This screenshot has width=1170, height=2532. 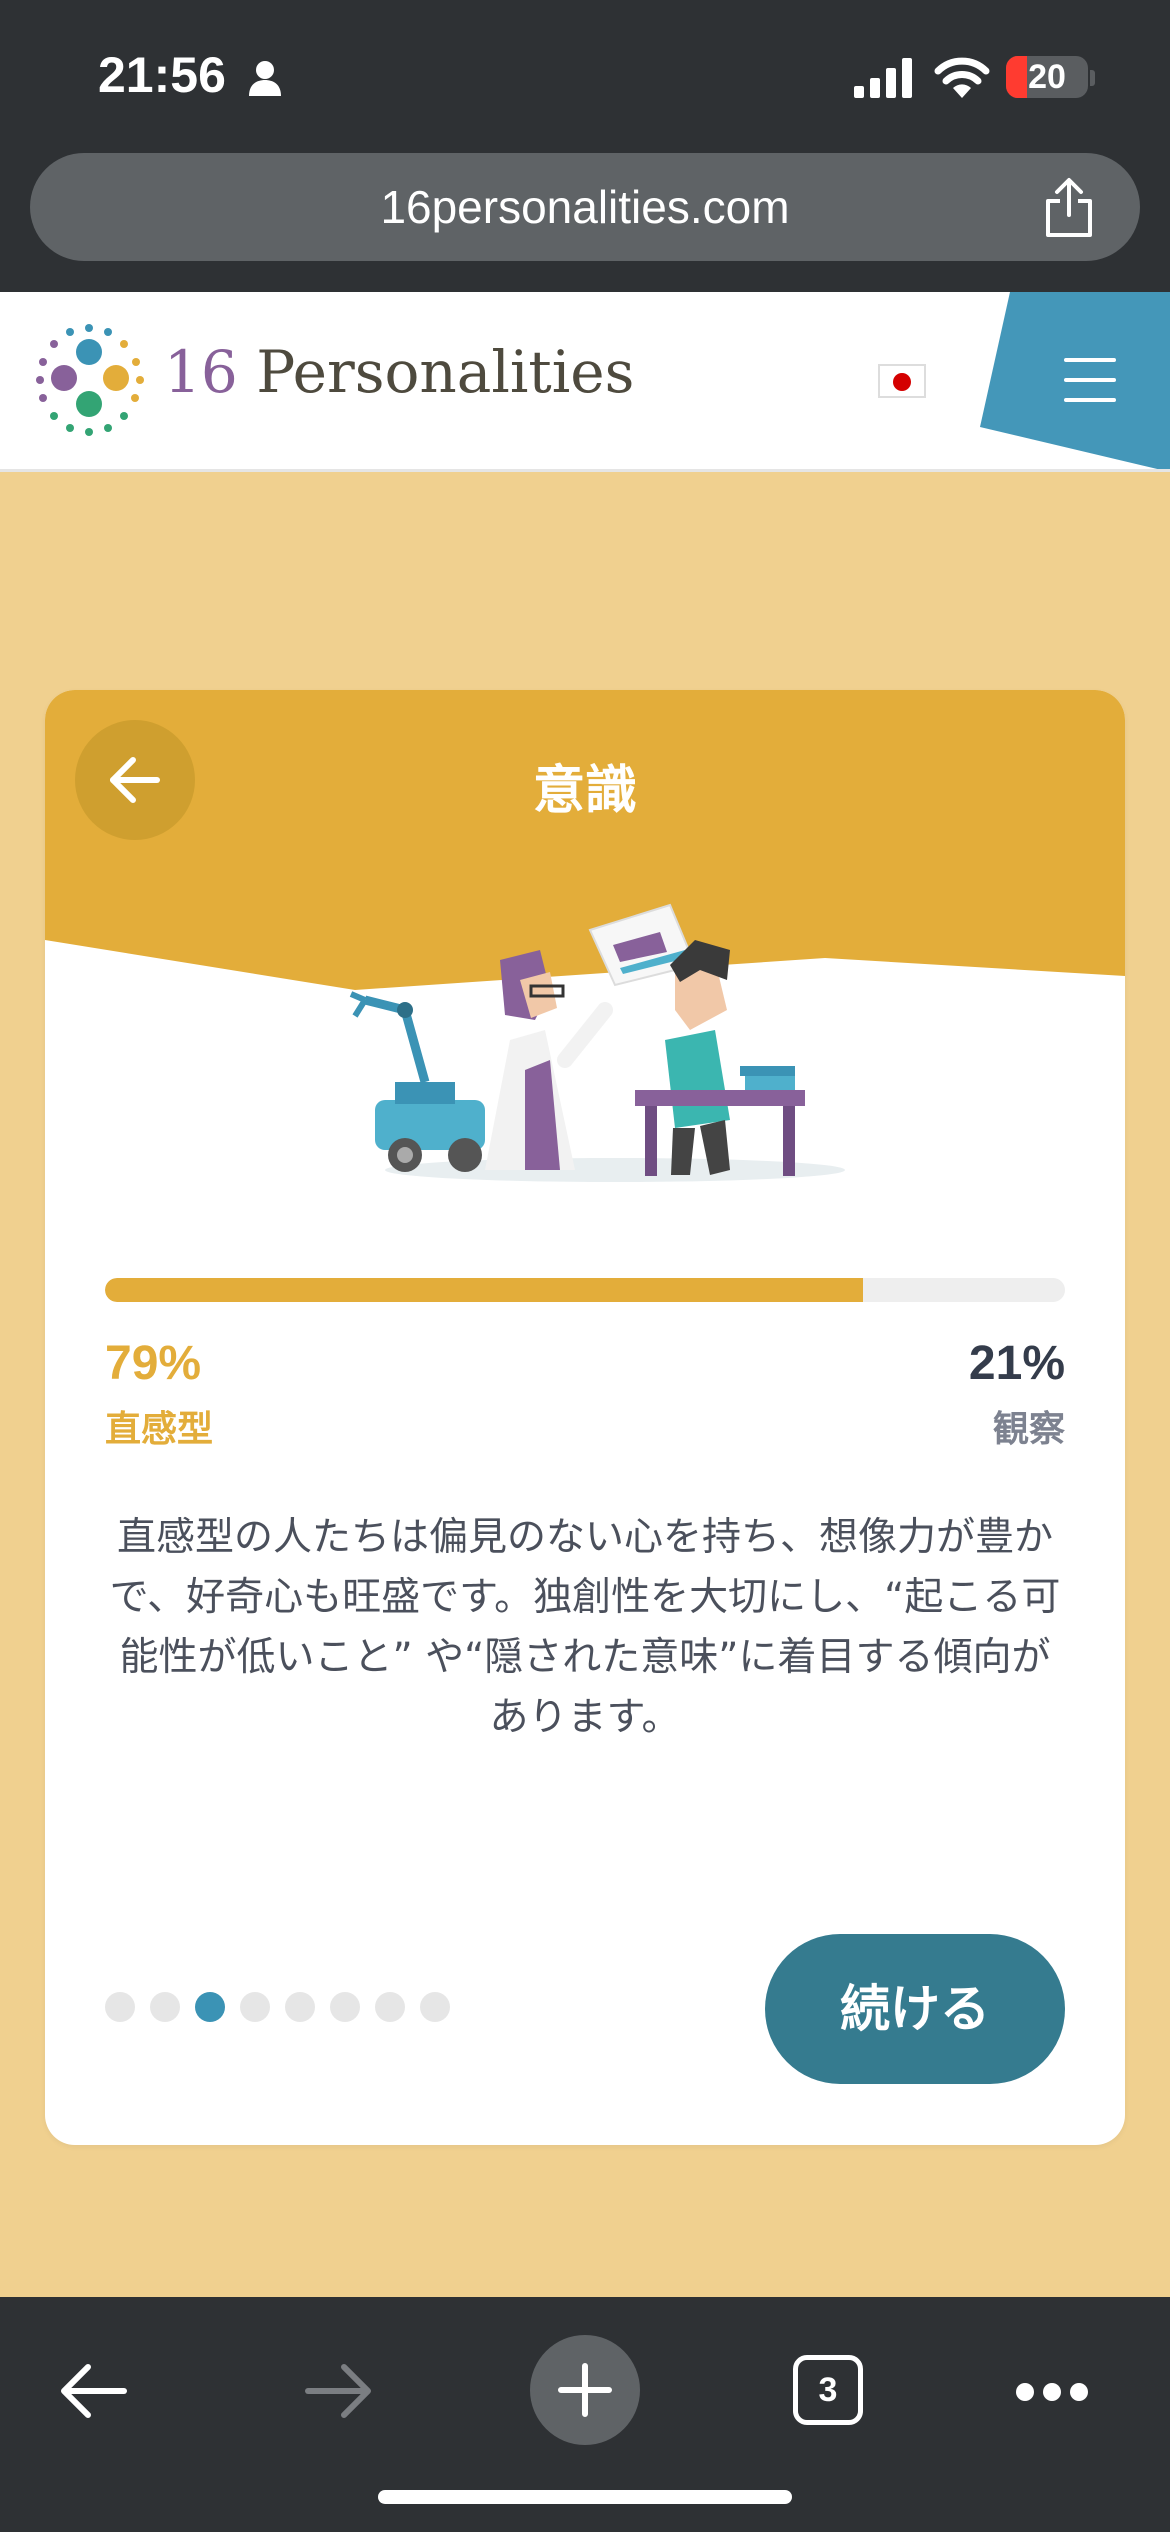 What do you see at coordinates (94, 2391) in the screenshot?
I see `back-arrow-icon` at bounding box center [94, 2391].